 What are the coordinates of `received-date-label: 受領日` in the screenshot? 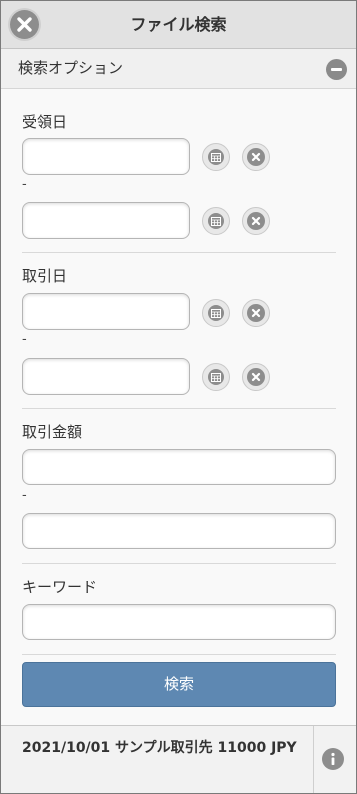 It's located at (45, 122).